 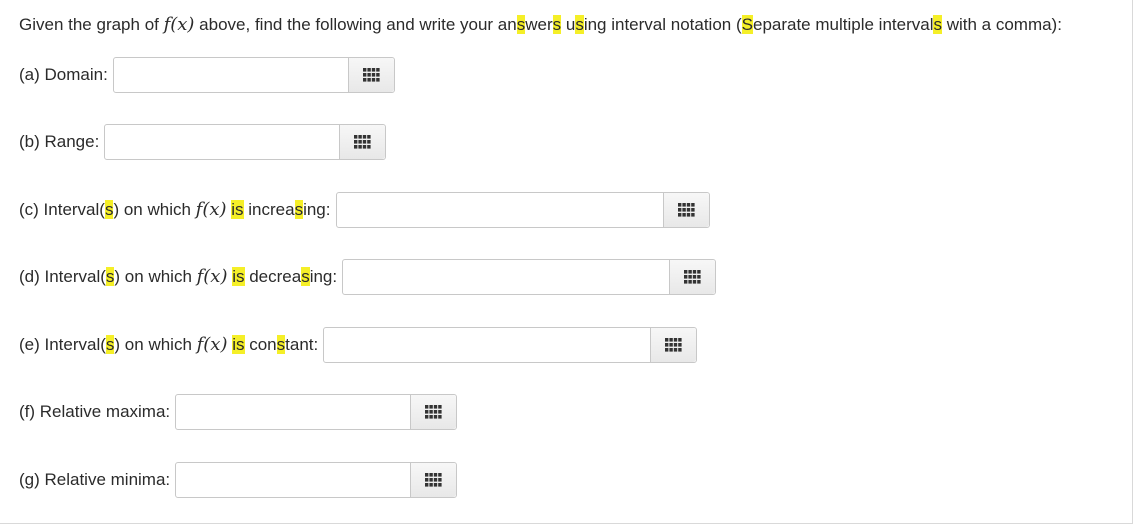 I want to click on decreasing-input, so click(x=506, y=277).